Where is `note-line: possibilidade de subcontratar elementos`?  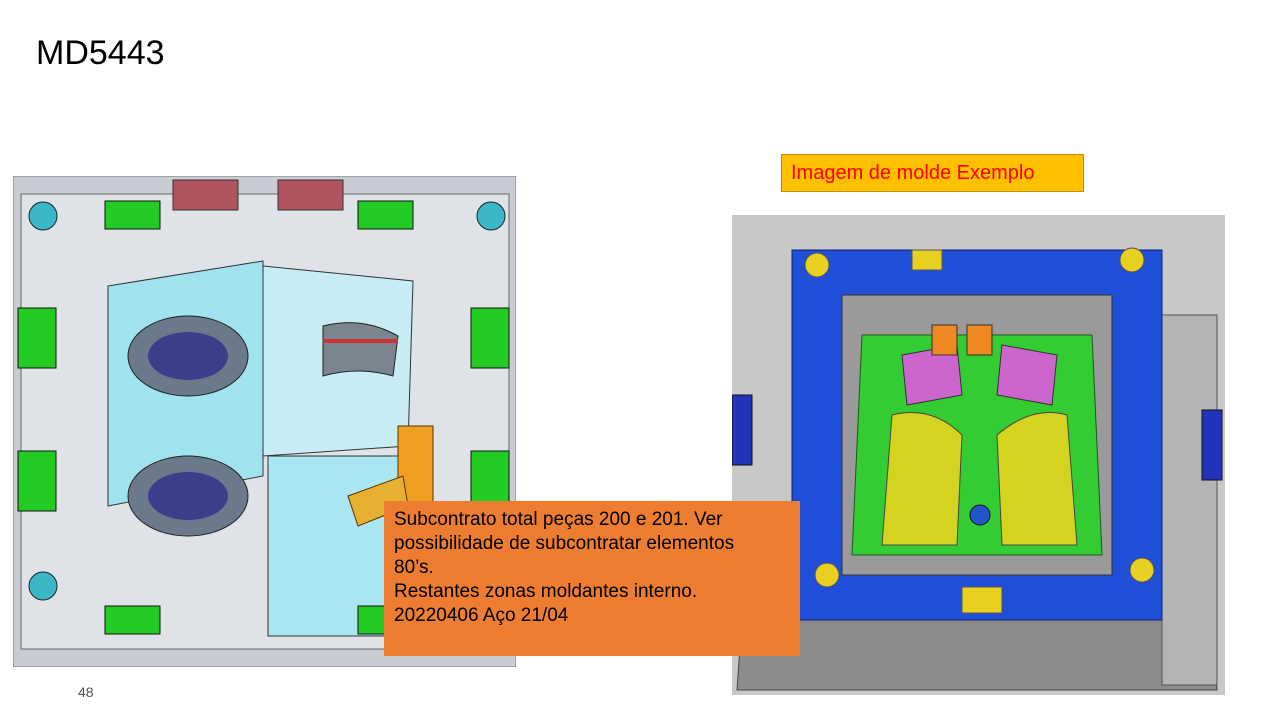 note-line: possibilidade de subcontratar elementos is located at coordinates (564, 543).